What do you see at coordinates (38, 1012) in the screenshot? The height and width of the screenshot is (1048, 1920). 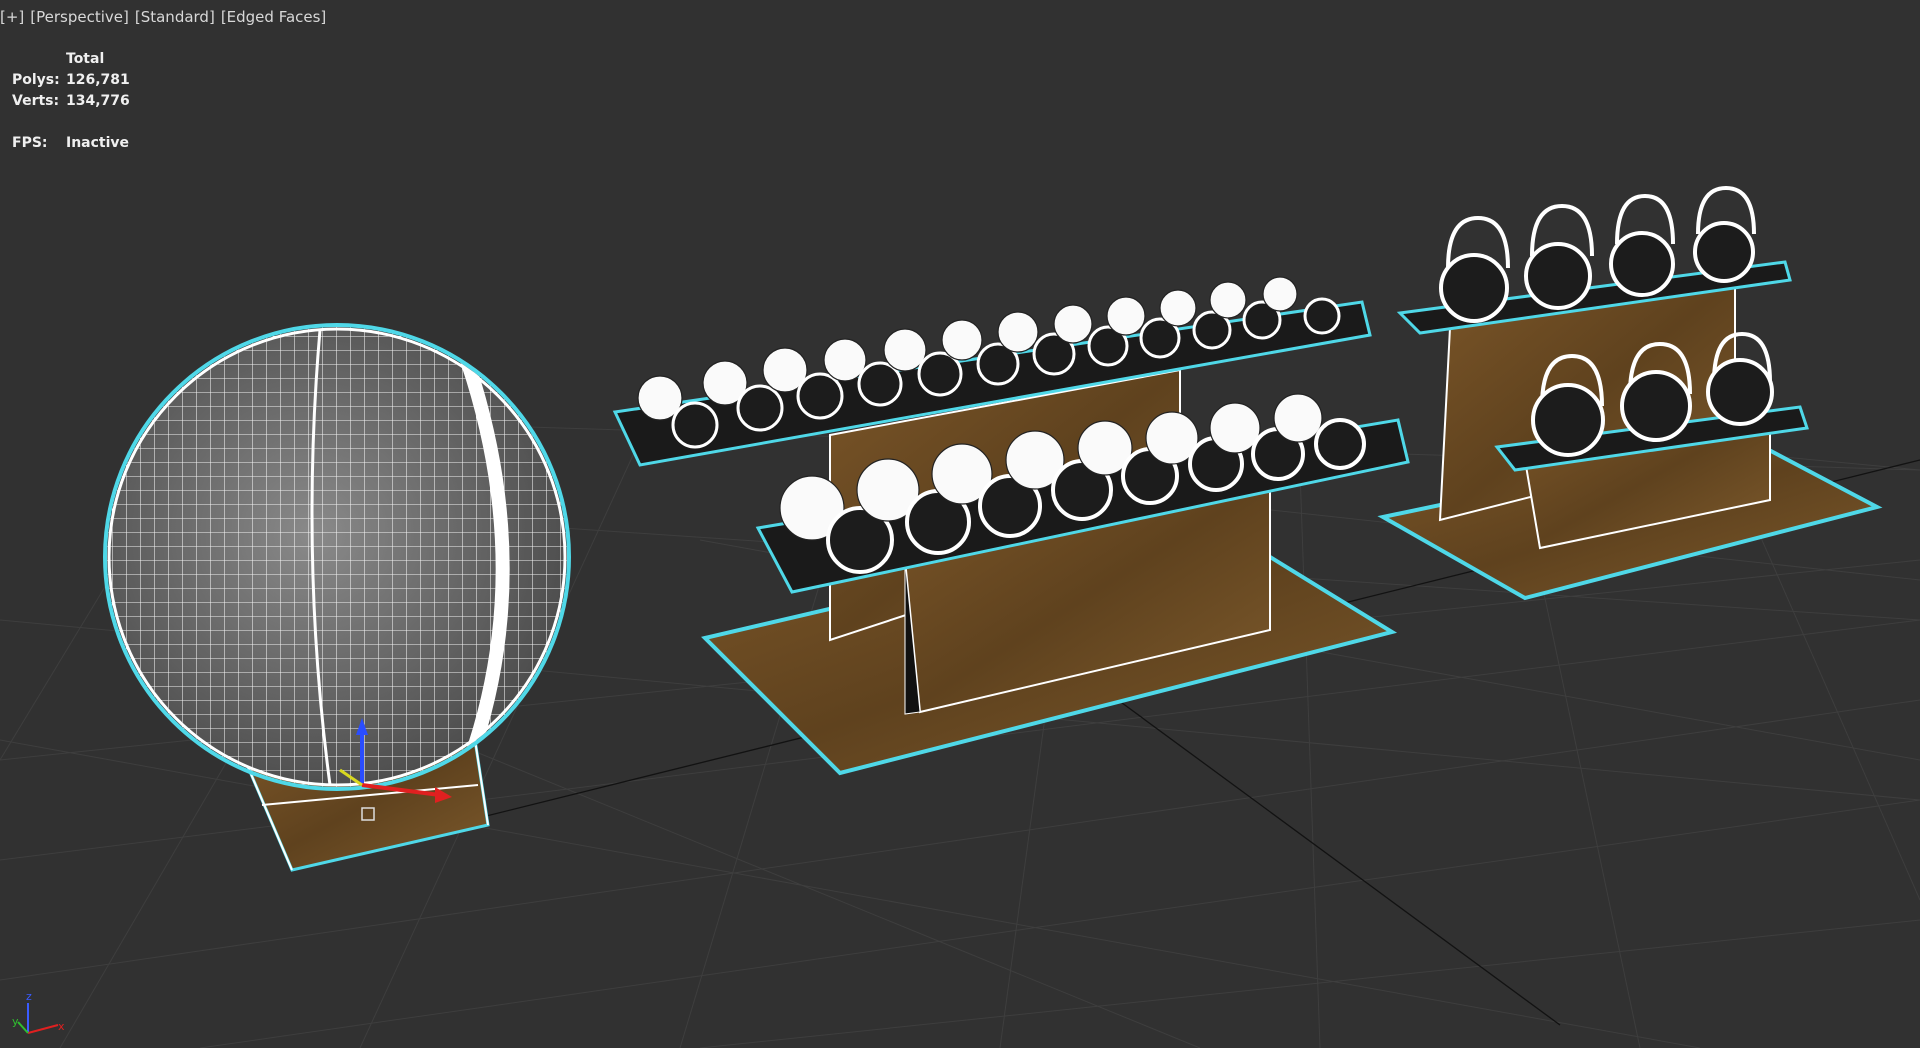 I see `xyz-axis-icon: z x y` at bounding box center [38, 1012].